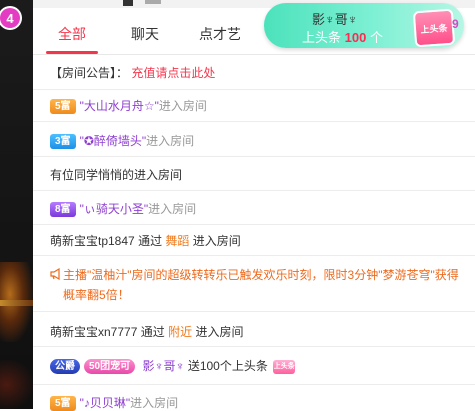  I want to click on gift-action: 送100个上头条, so click(227, 366).